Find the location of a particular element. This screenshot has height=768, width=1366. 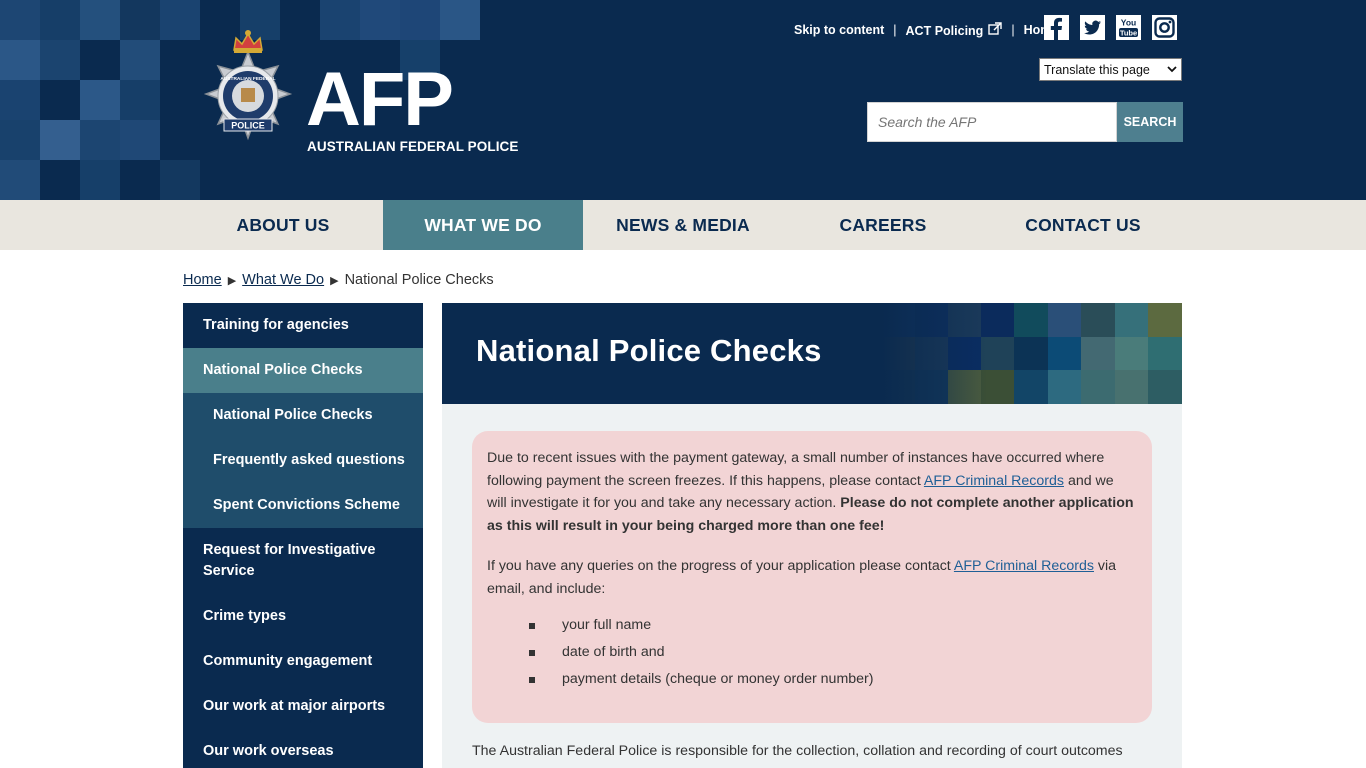

breadcrumb-what-we-do: What We Do is located at coordinates (283, 280).